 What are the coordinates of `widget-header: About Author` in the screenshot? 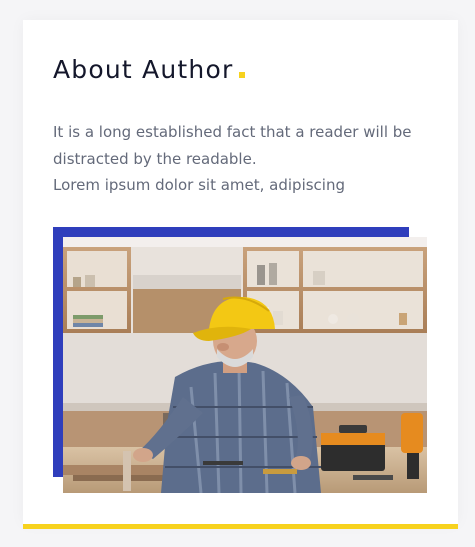 It's located at (149, 70).